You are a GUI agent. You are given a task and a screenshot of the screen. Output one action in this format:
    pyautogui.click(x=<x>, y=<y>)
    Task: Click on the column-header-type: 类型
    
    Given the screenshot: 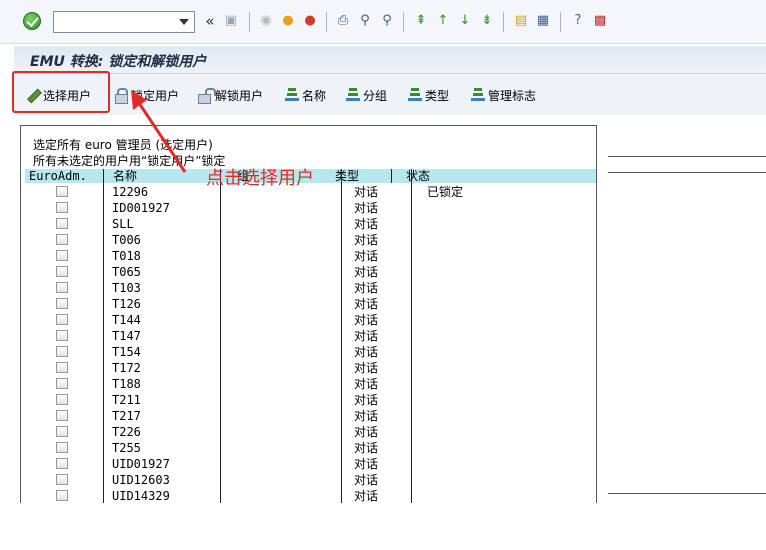 What is the action you would take?
    pyautogui.click(x=347, y=176)
    